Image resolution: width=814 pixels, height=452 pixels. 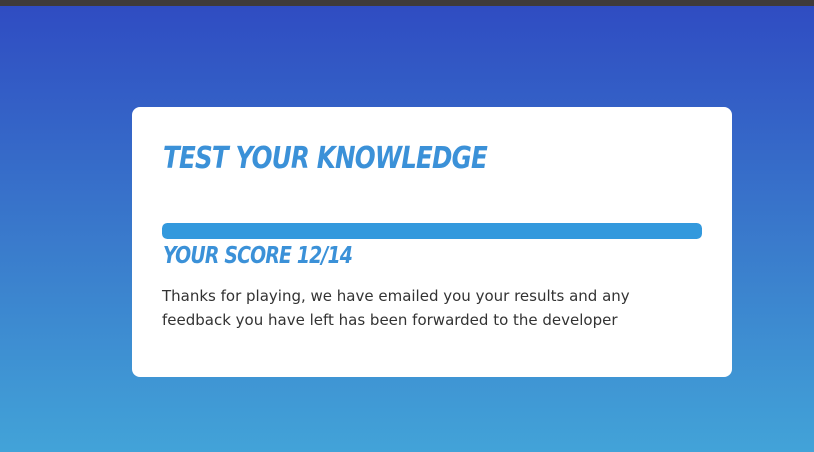 I want to click on quiz-progress-fill, so click(x=432, y=231).